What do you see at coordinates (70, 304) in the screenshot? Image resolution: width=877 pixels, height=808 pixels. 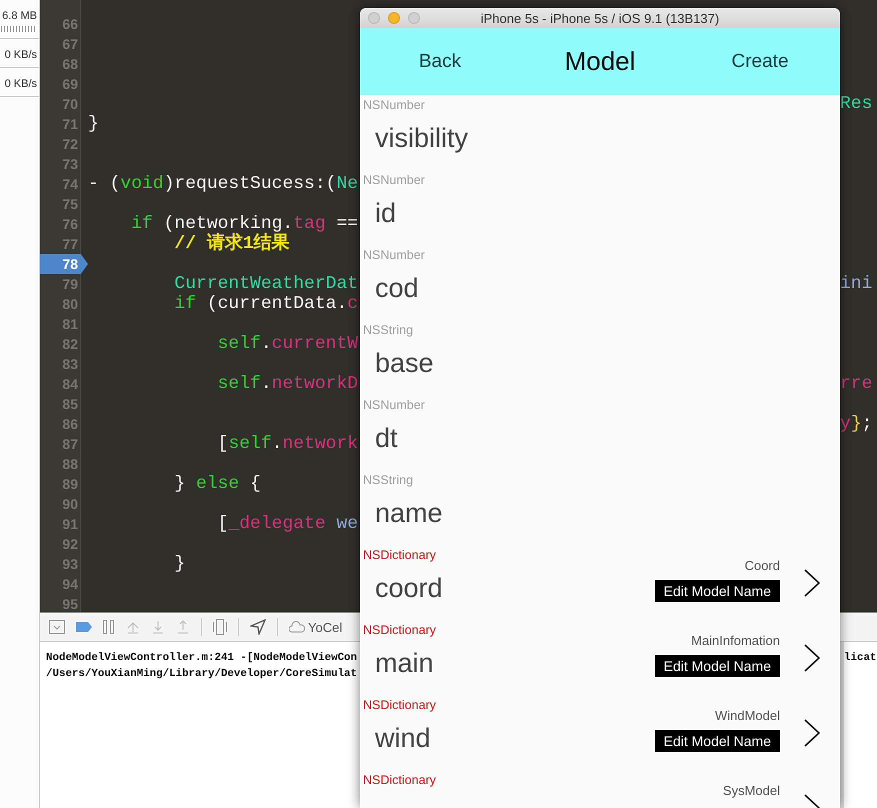 I see `line-number: 80` at bounding box center [70, 304].